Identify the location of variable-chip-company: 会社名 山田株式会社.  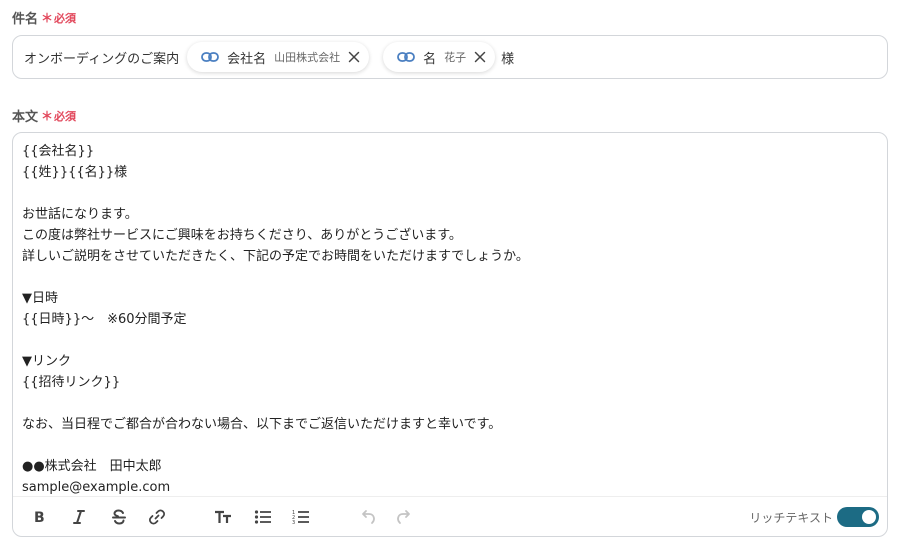
(278, 57).